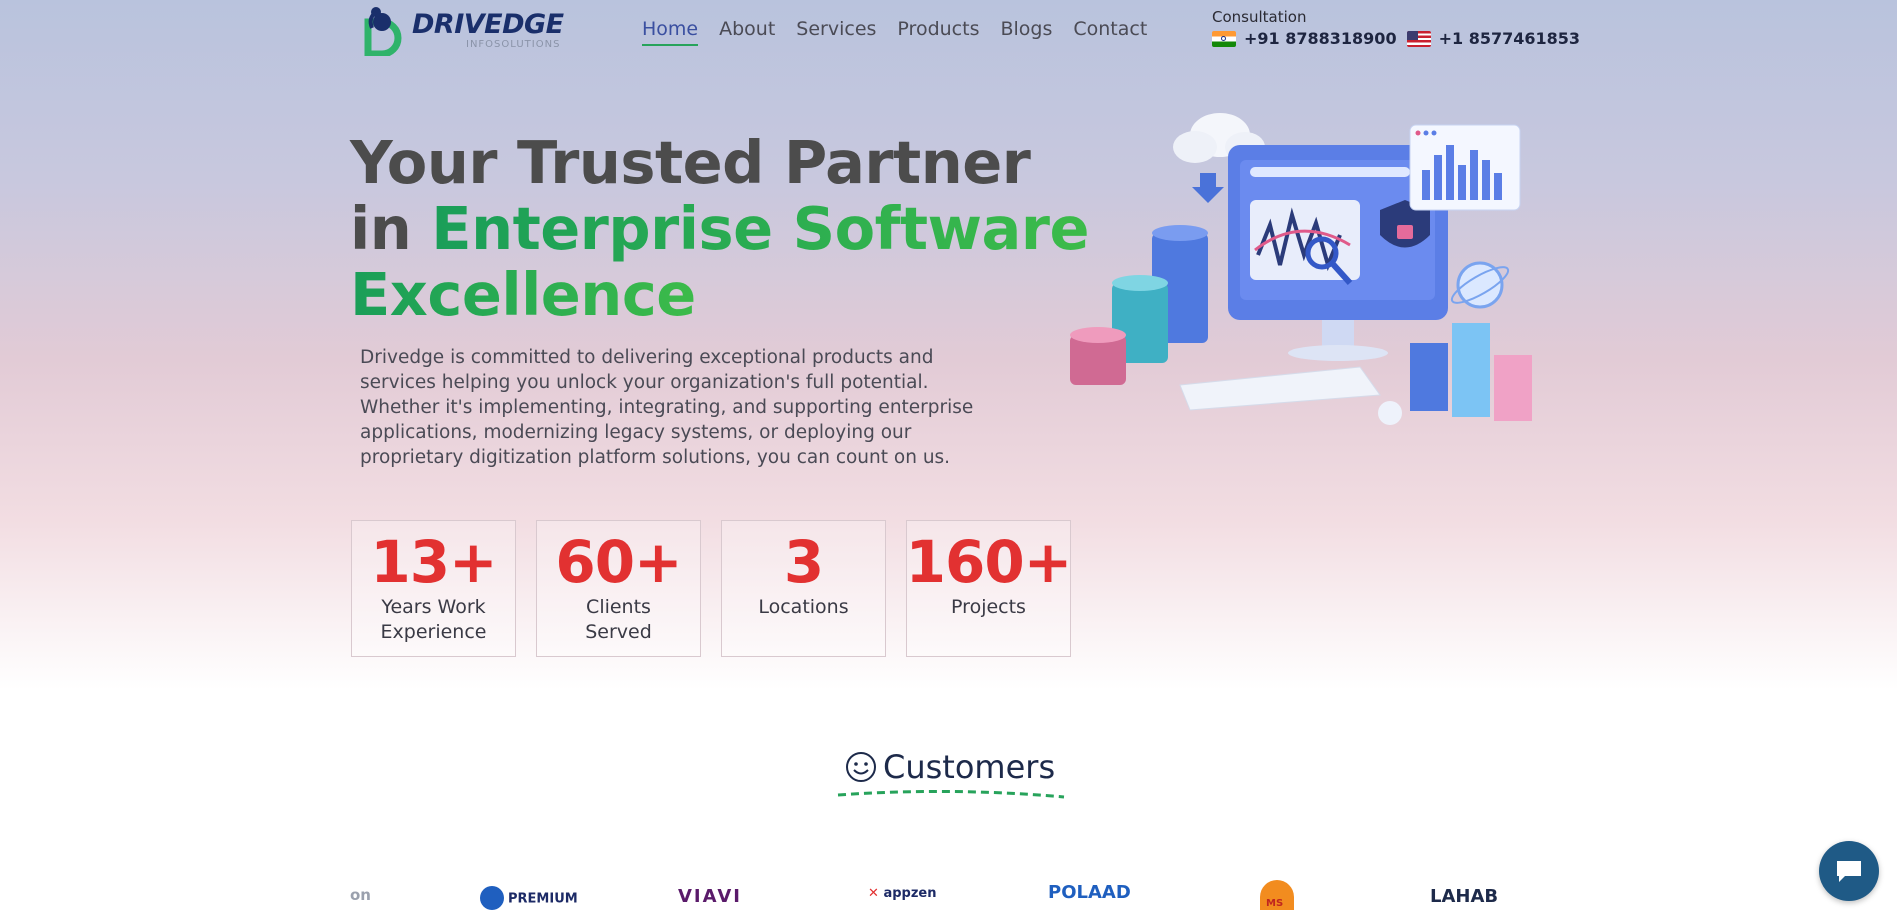 The height and width of the screenshot is (915, 1897). I want to click on india-flag-icon, so click(1224, 38).